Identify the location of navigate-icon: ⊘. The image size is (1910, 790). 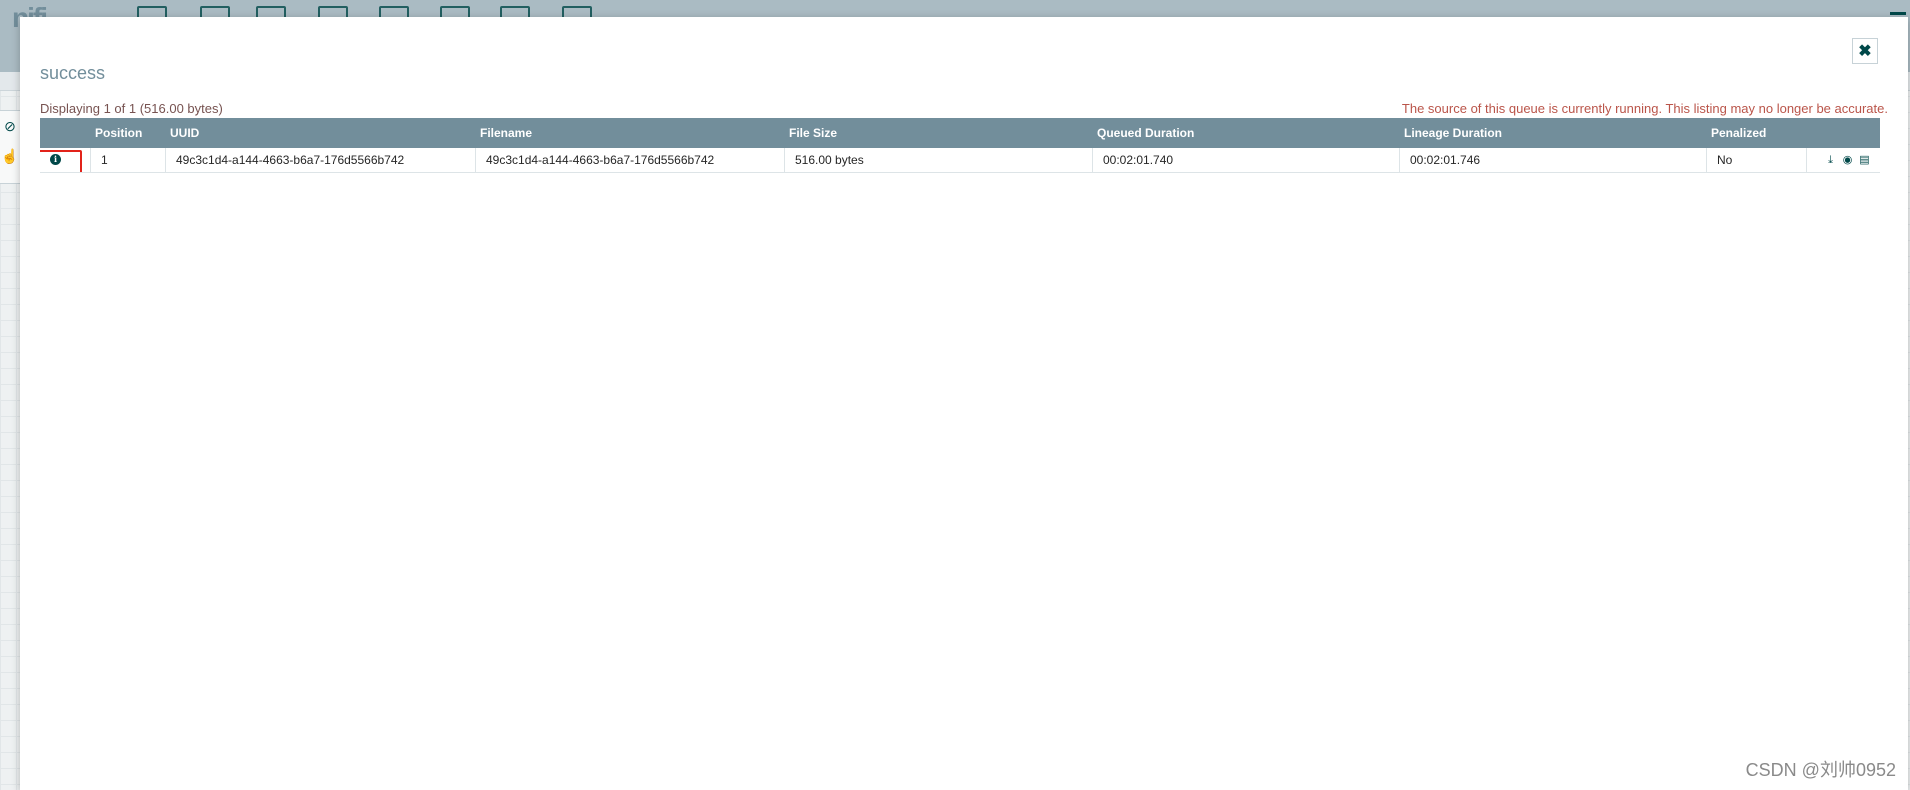
(10, 126).